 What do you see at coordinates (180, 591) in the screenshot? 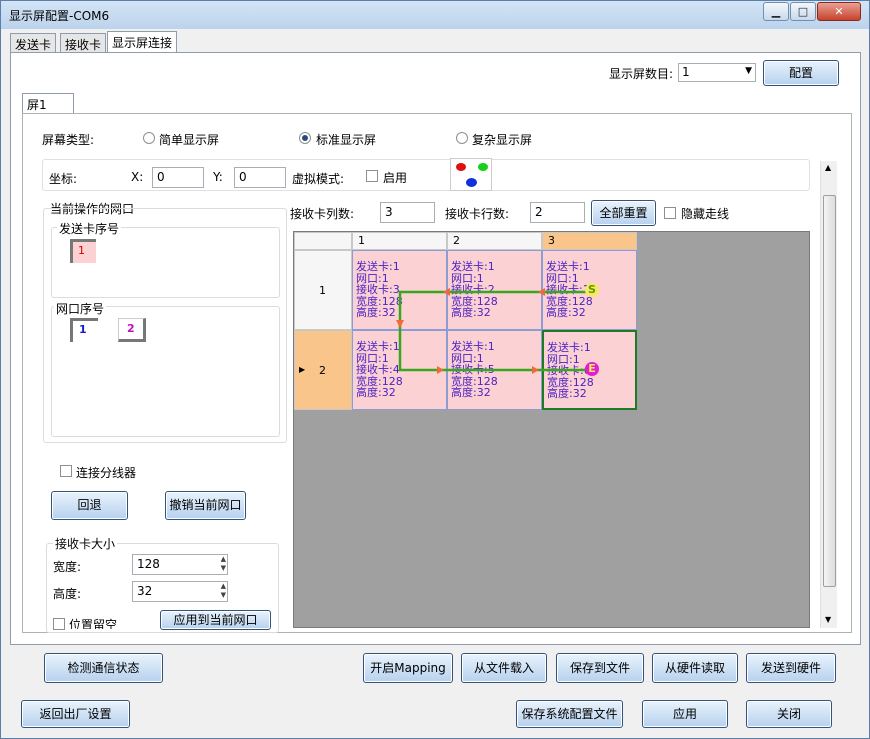
I see `height-input: 32 ▲ ▼` at bounding box center [180, 591].